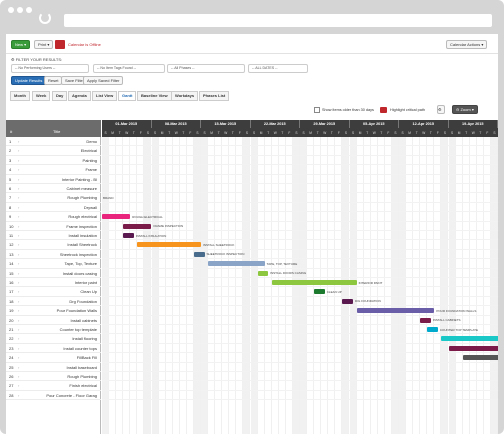 The image size is (504, 434). What do you see at coordinates (53, 198) in the screenshot?
I see `table-row: 7 › Rough Plumbing` at bounding box center [53, 198].